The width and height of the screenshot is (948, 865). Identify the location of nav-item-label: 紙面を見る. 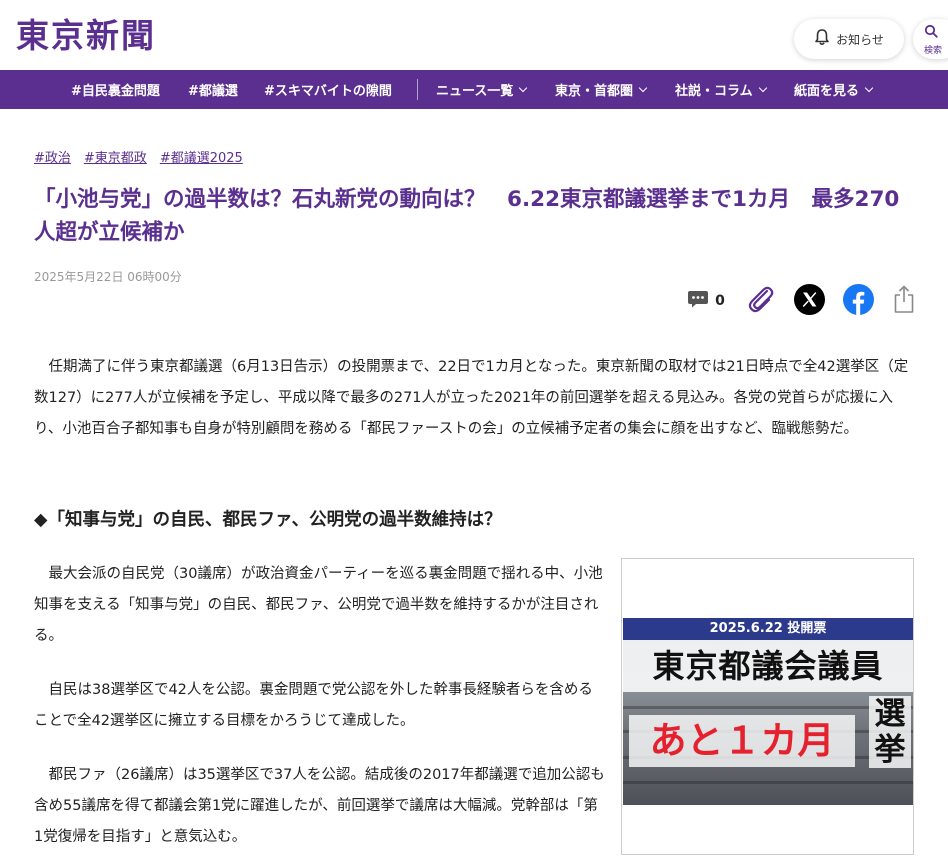
(827, 91).